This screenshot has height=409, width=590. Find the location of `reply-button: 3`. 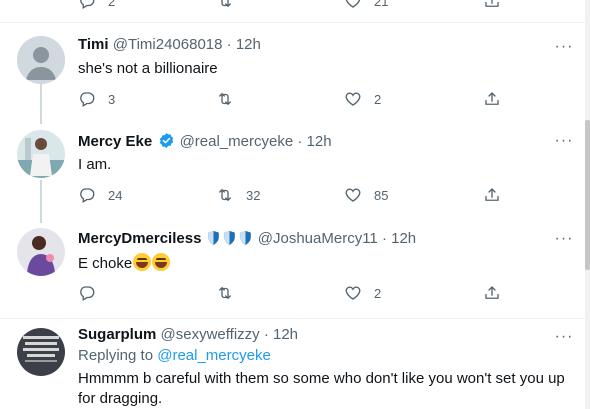

reply-button: 3 is located at coordinates (96, 99).